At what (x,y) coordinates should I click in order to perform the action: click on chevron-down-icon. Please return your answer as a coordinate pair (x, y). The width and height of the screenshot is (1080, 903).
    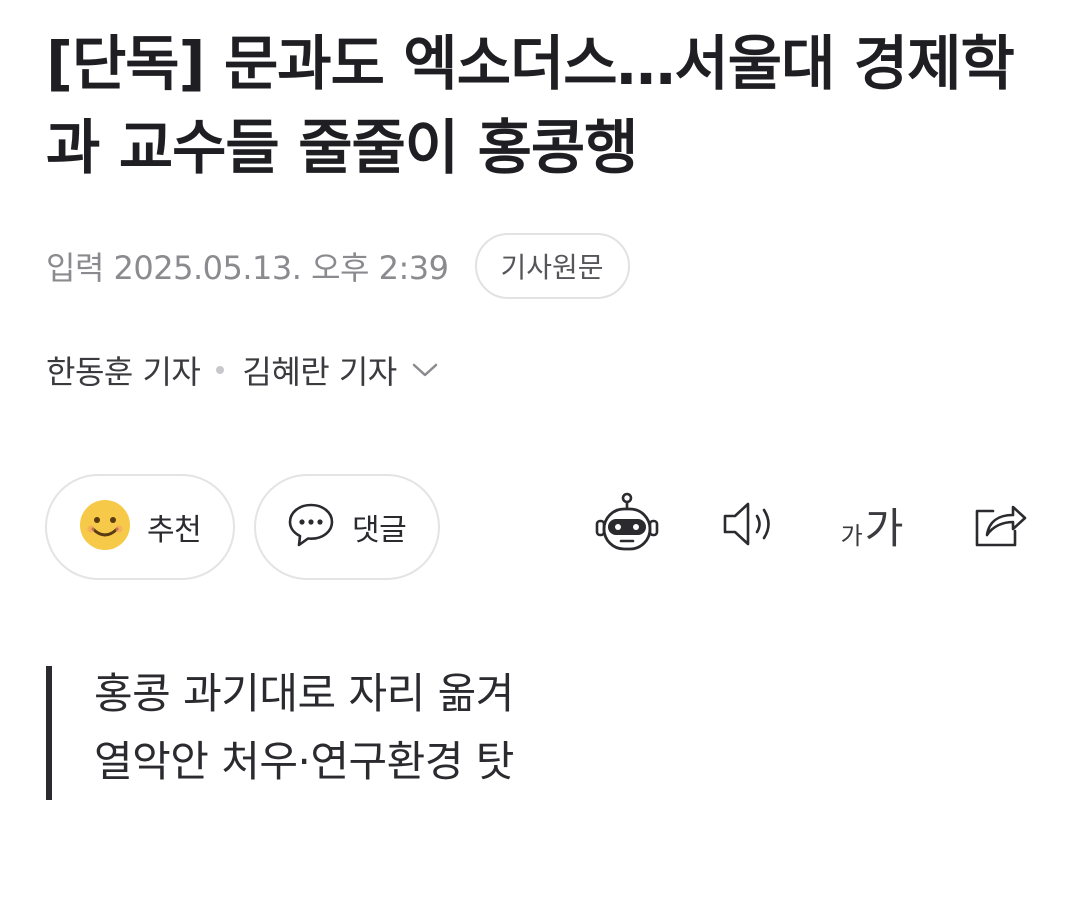
    Looking at the image, I should click on (425, 370).